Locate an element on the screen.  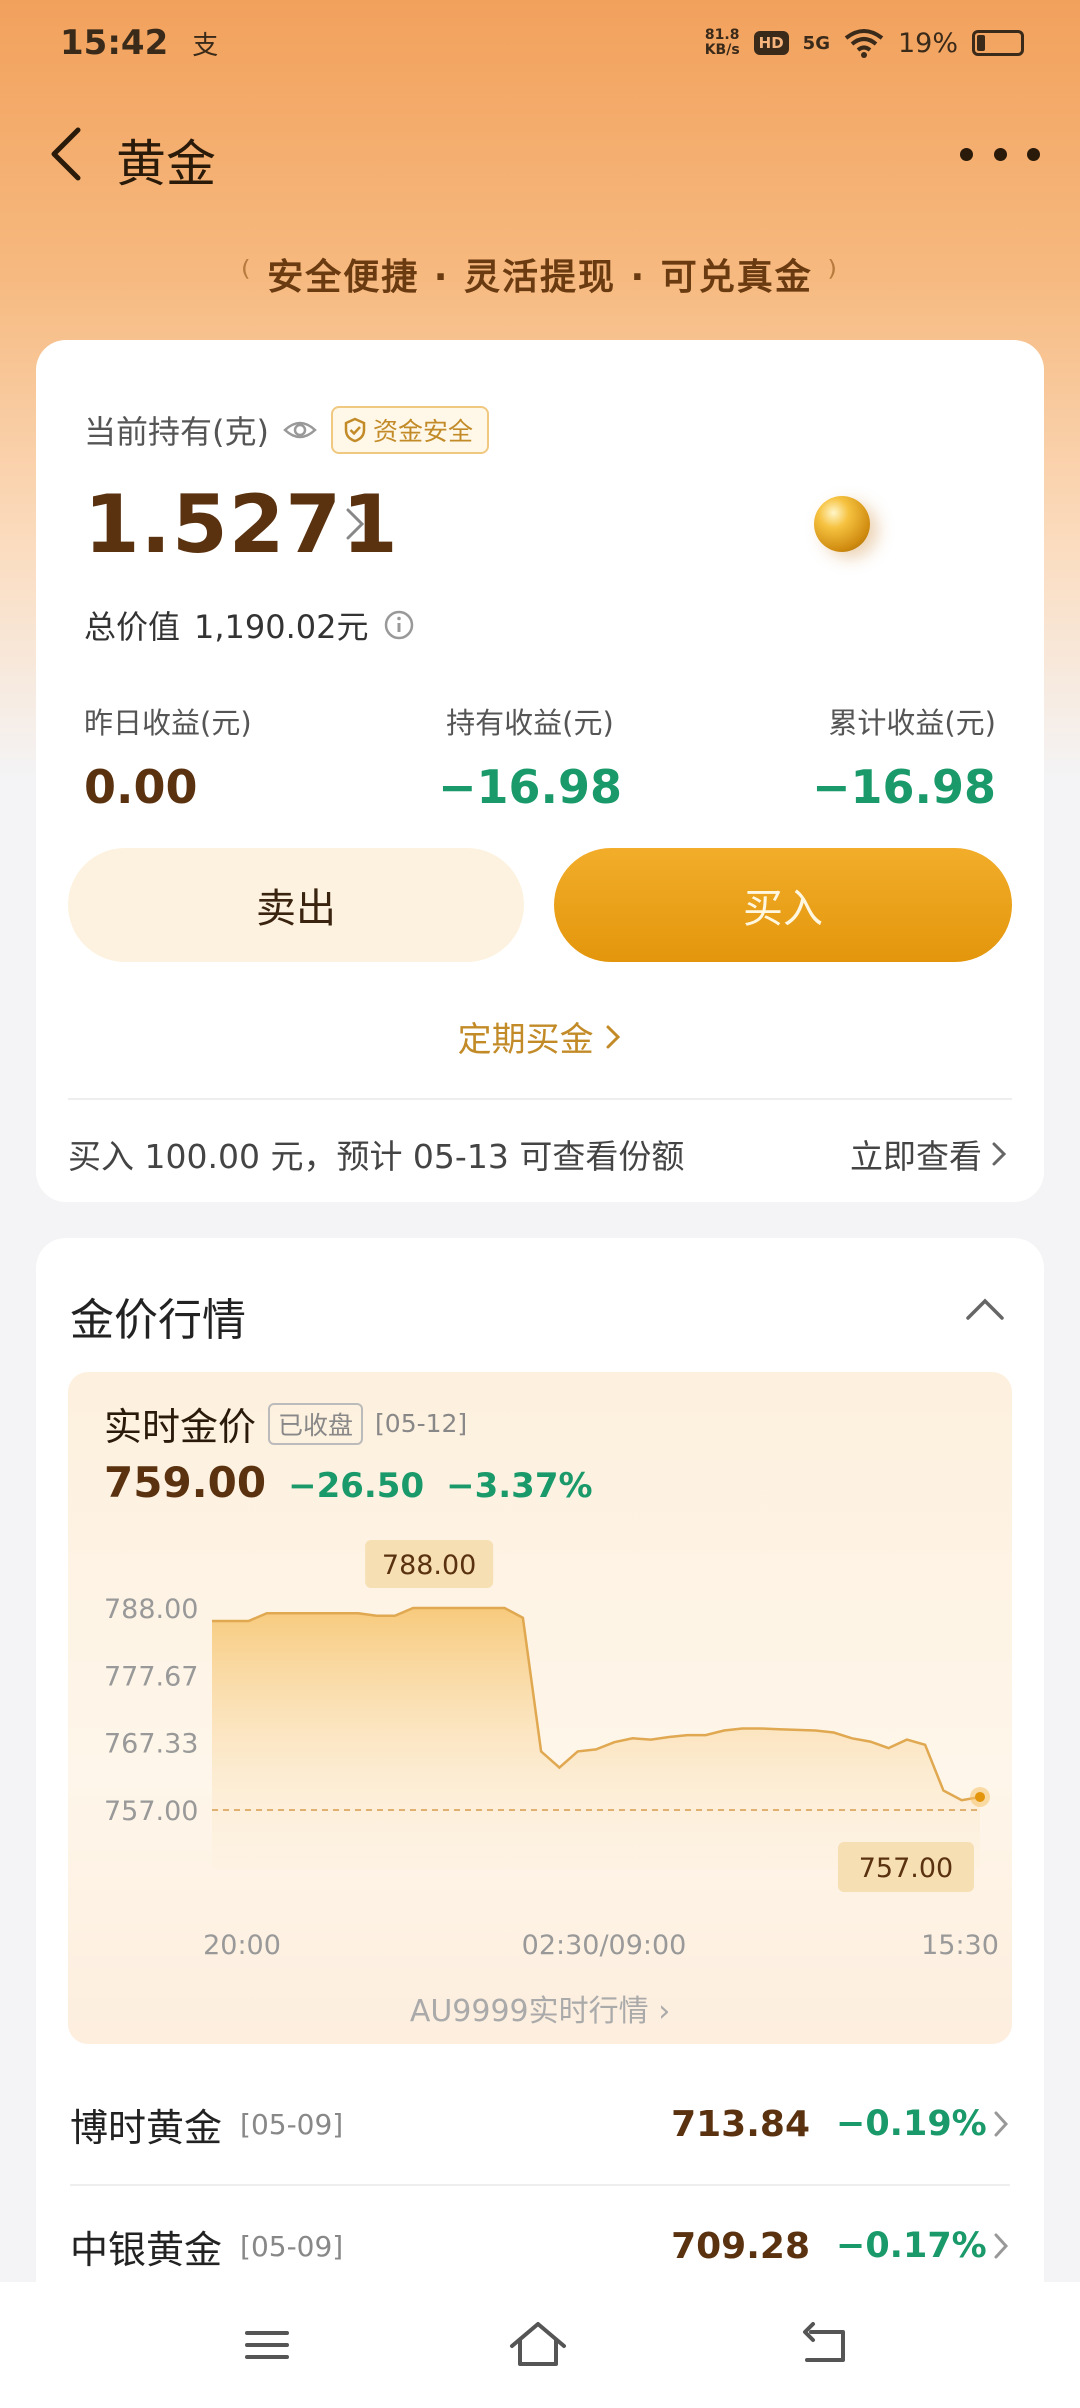
market-title: 金价行情 is located at coordinates (158, 1320).